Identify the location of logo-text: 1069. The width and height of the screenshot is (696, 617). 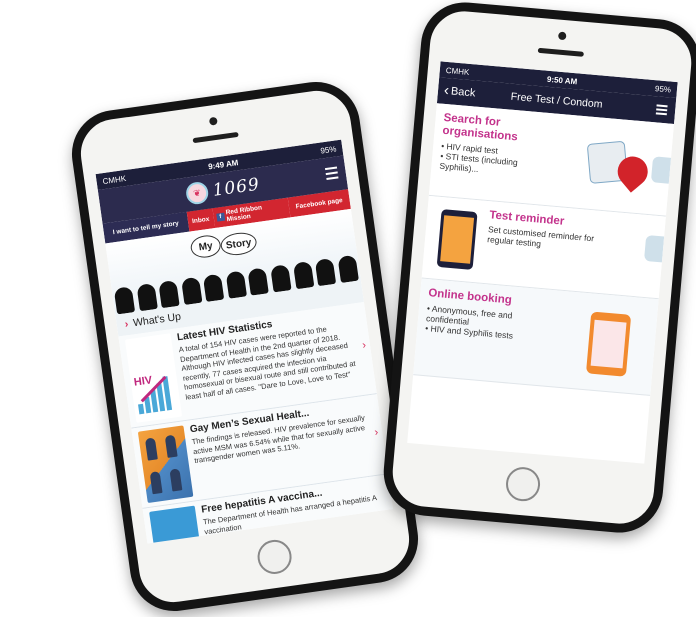
(236, 187).